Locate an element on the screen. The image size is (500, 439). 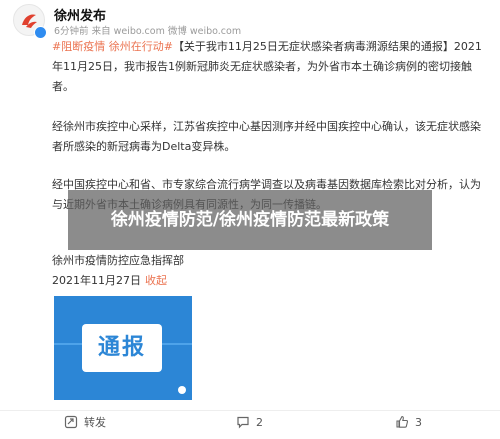
like-button: 3 is located at coordinates (408, 422).